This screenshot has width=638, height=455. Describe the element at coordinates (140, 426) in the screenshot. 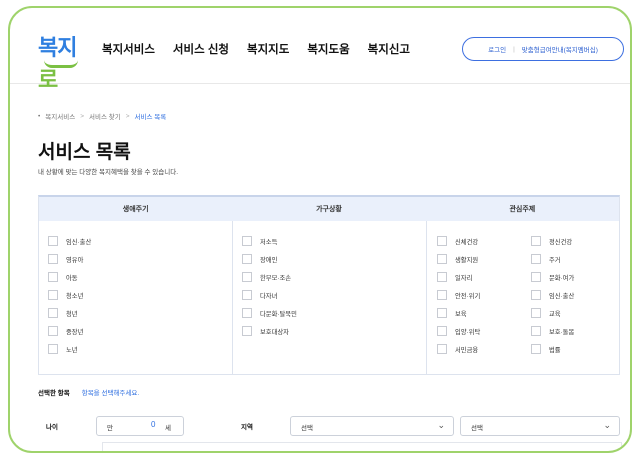

I see `age-input: 만 0 세` at that location.